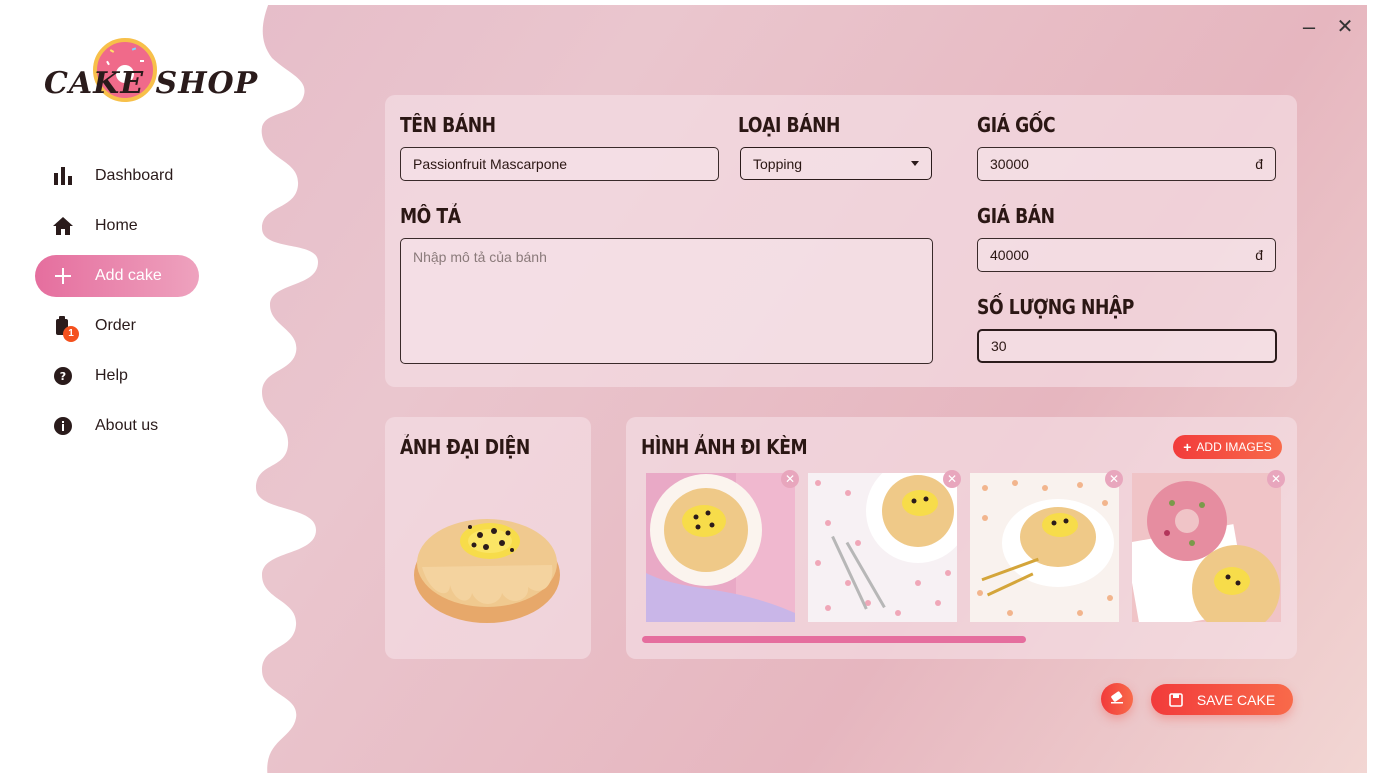  Describe the element at coordinates (915, 163) in the screenshot. I see `chevron-down-icon` at that location.